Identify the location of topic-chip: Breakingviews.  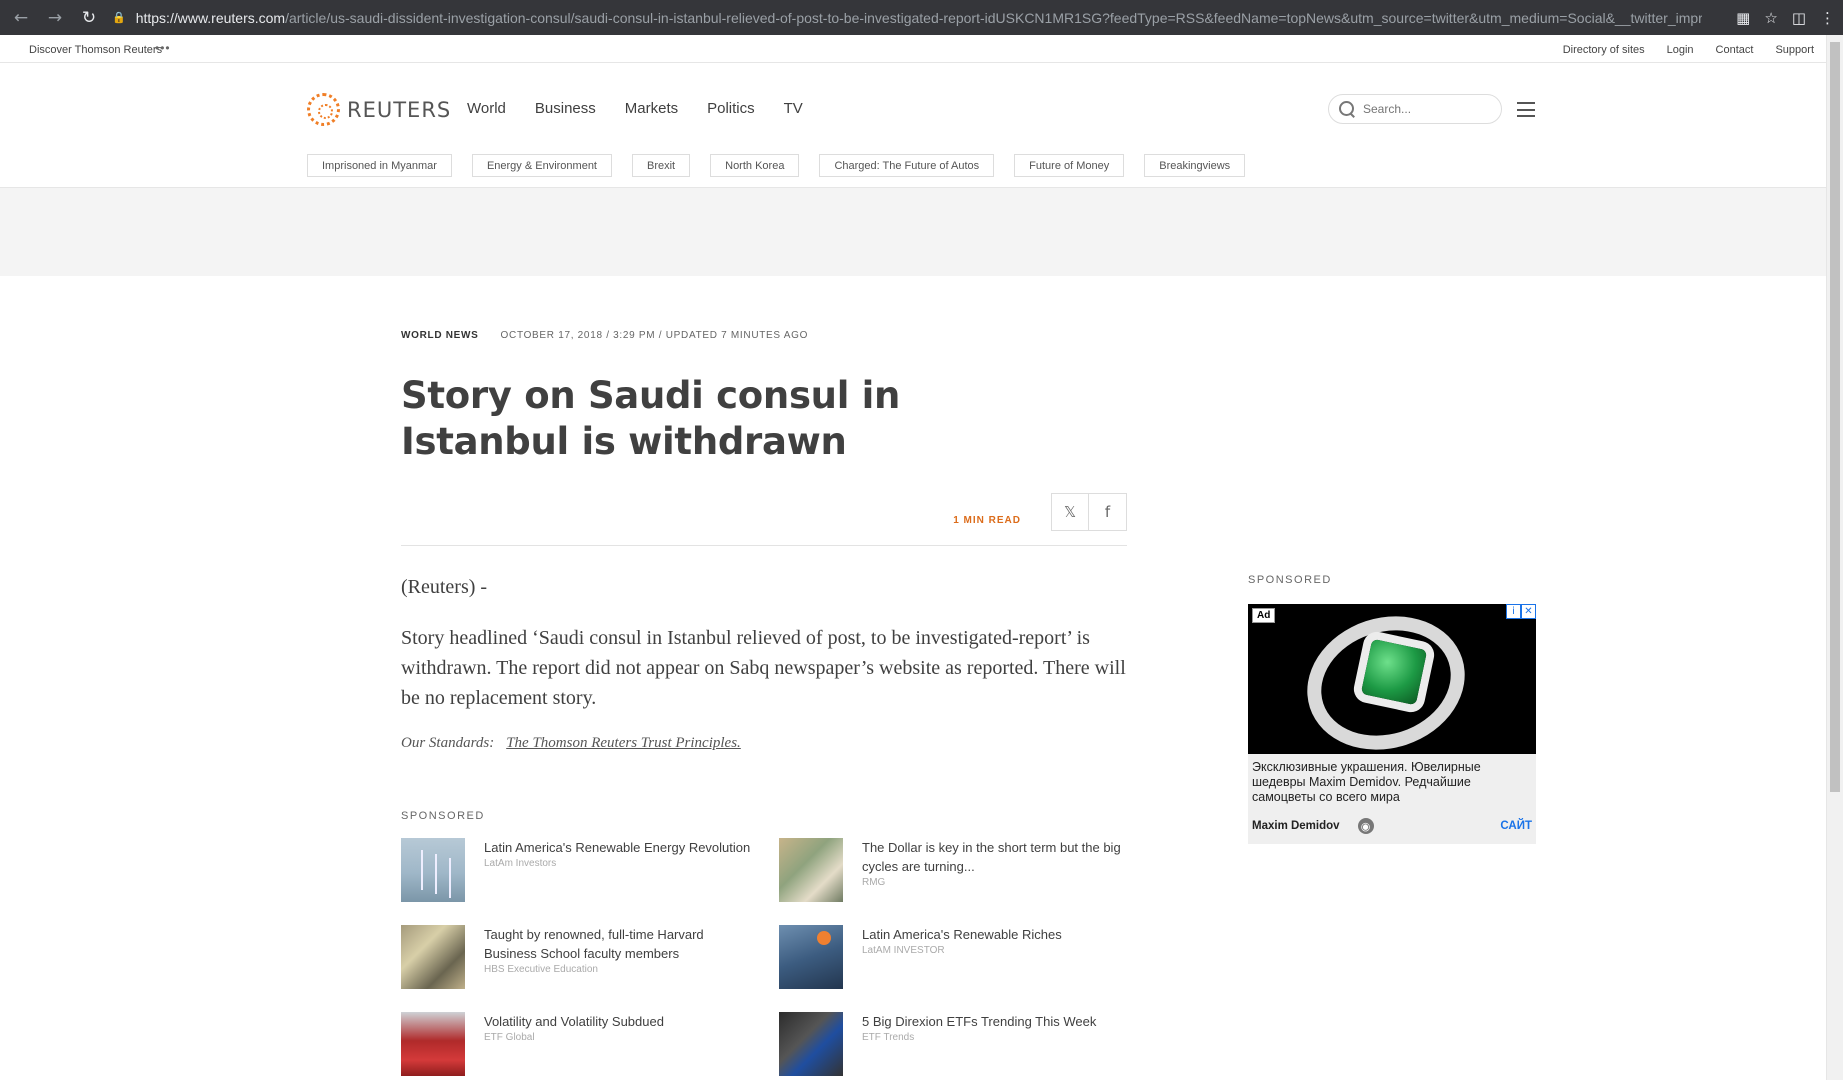
(1195, 165).